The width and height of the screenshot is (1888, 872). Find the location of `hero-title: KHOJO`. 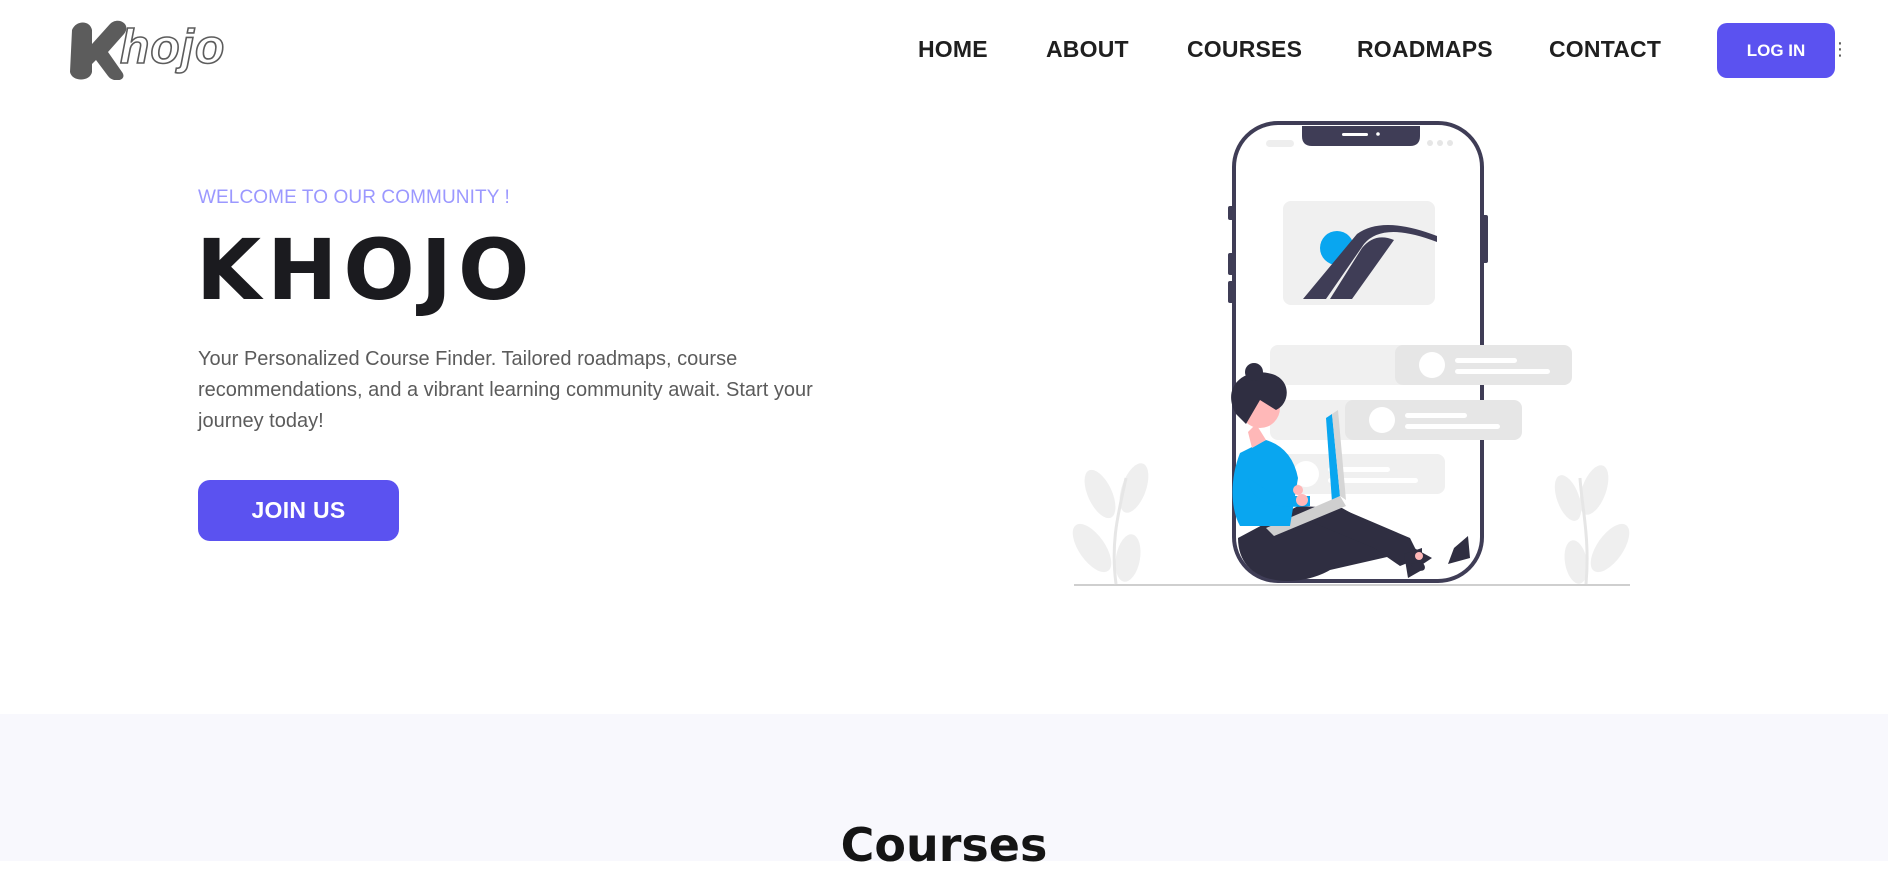

hero-title: KHOJO is located at coordinates (366, 270).